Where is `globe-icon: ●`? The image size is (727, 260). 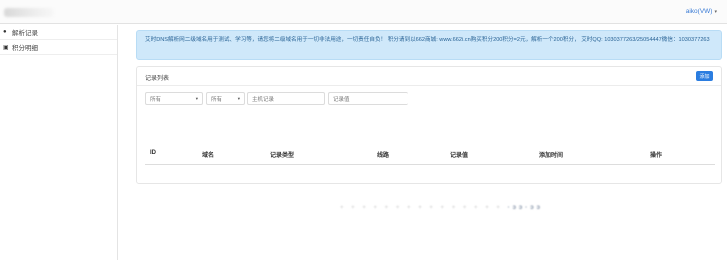
globe-icon: ● is located at coordinates (5, 32).